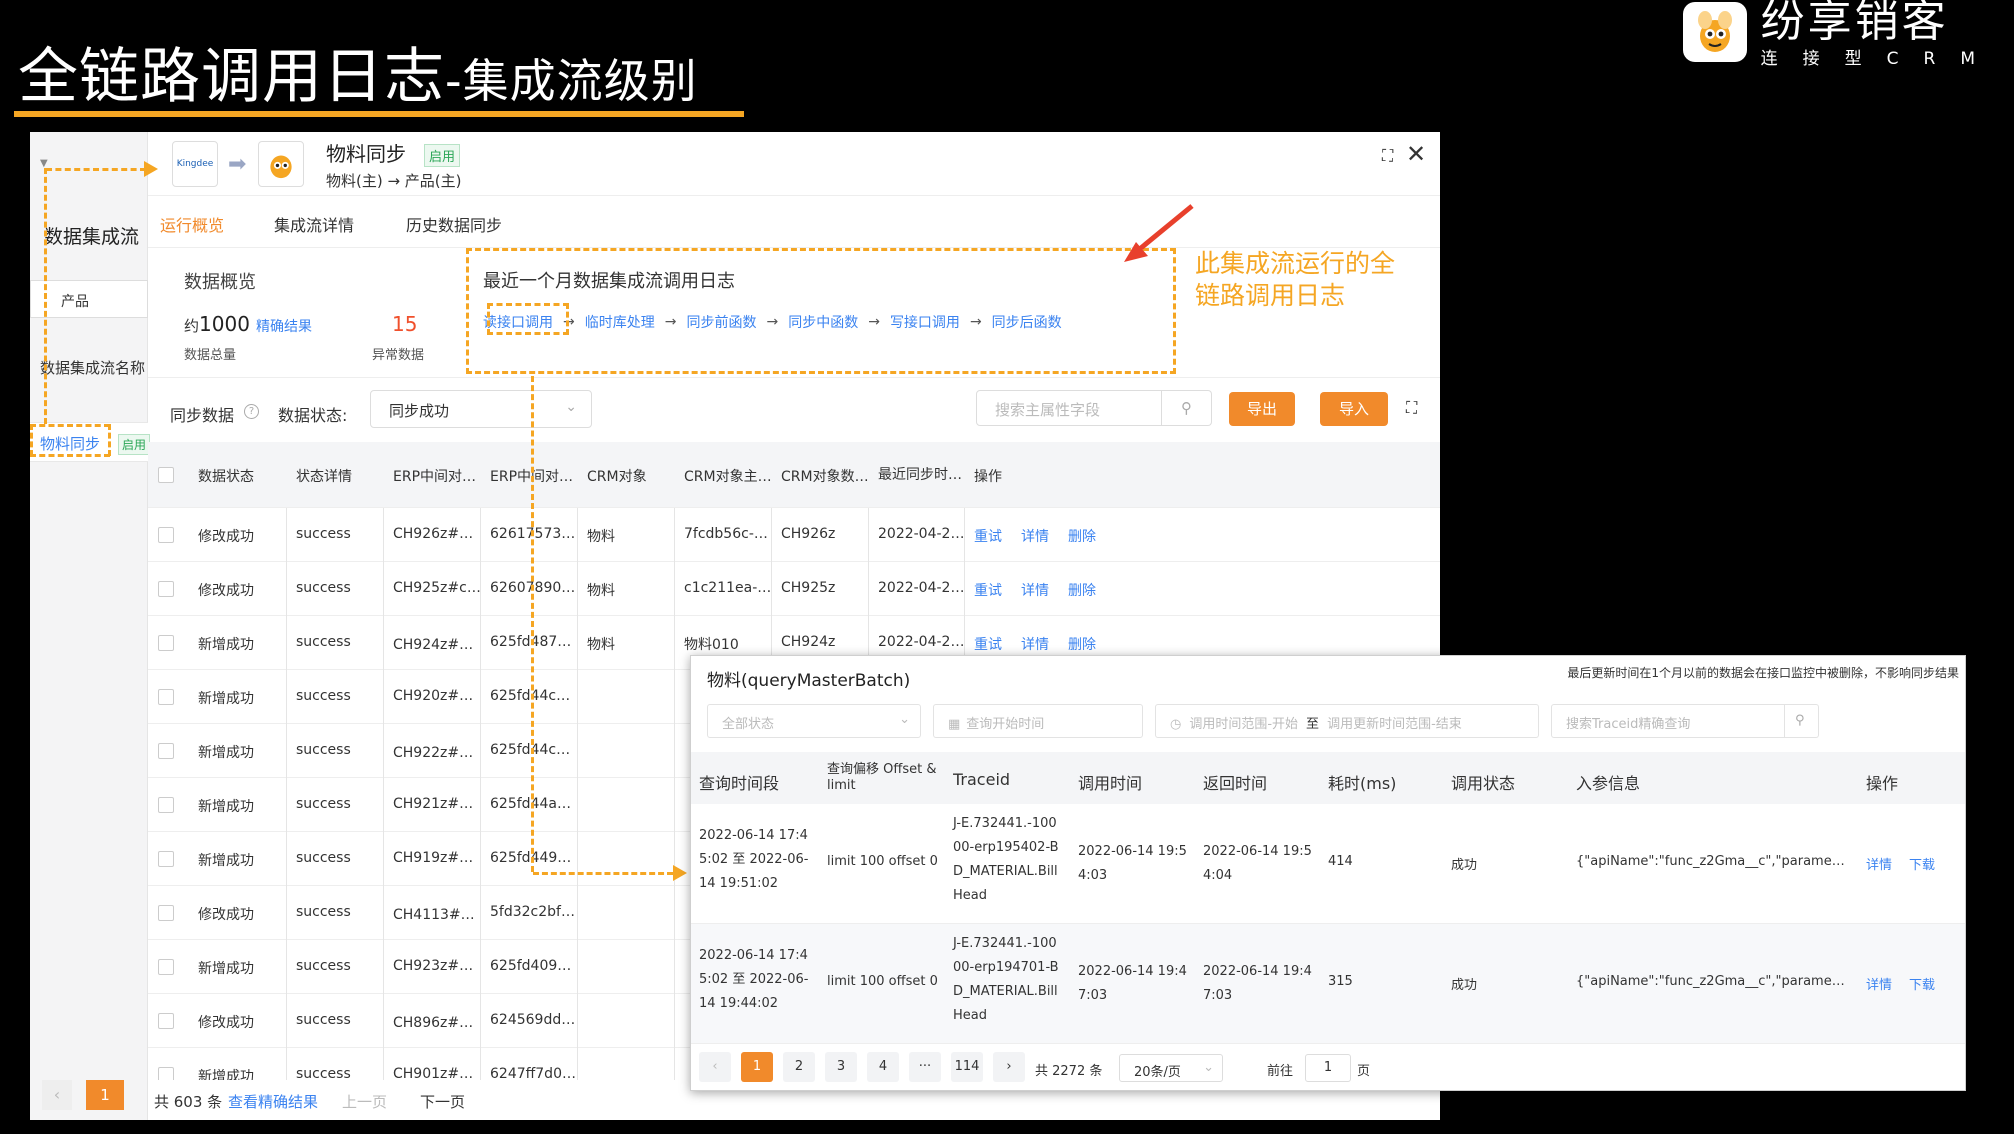 This screenshot has height=1134, width=2014. Describe the element at coordinates (1354, 409) in the screenshot. I see `import-button: 导入` at that location.